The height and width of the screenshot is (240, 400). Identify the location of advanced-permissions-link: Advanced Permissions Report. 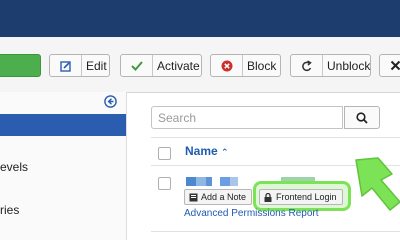
(251, 213).